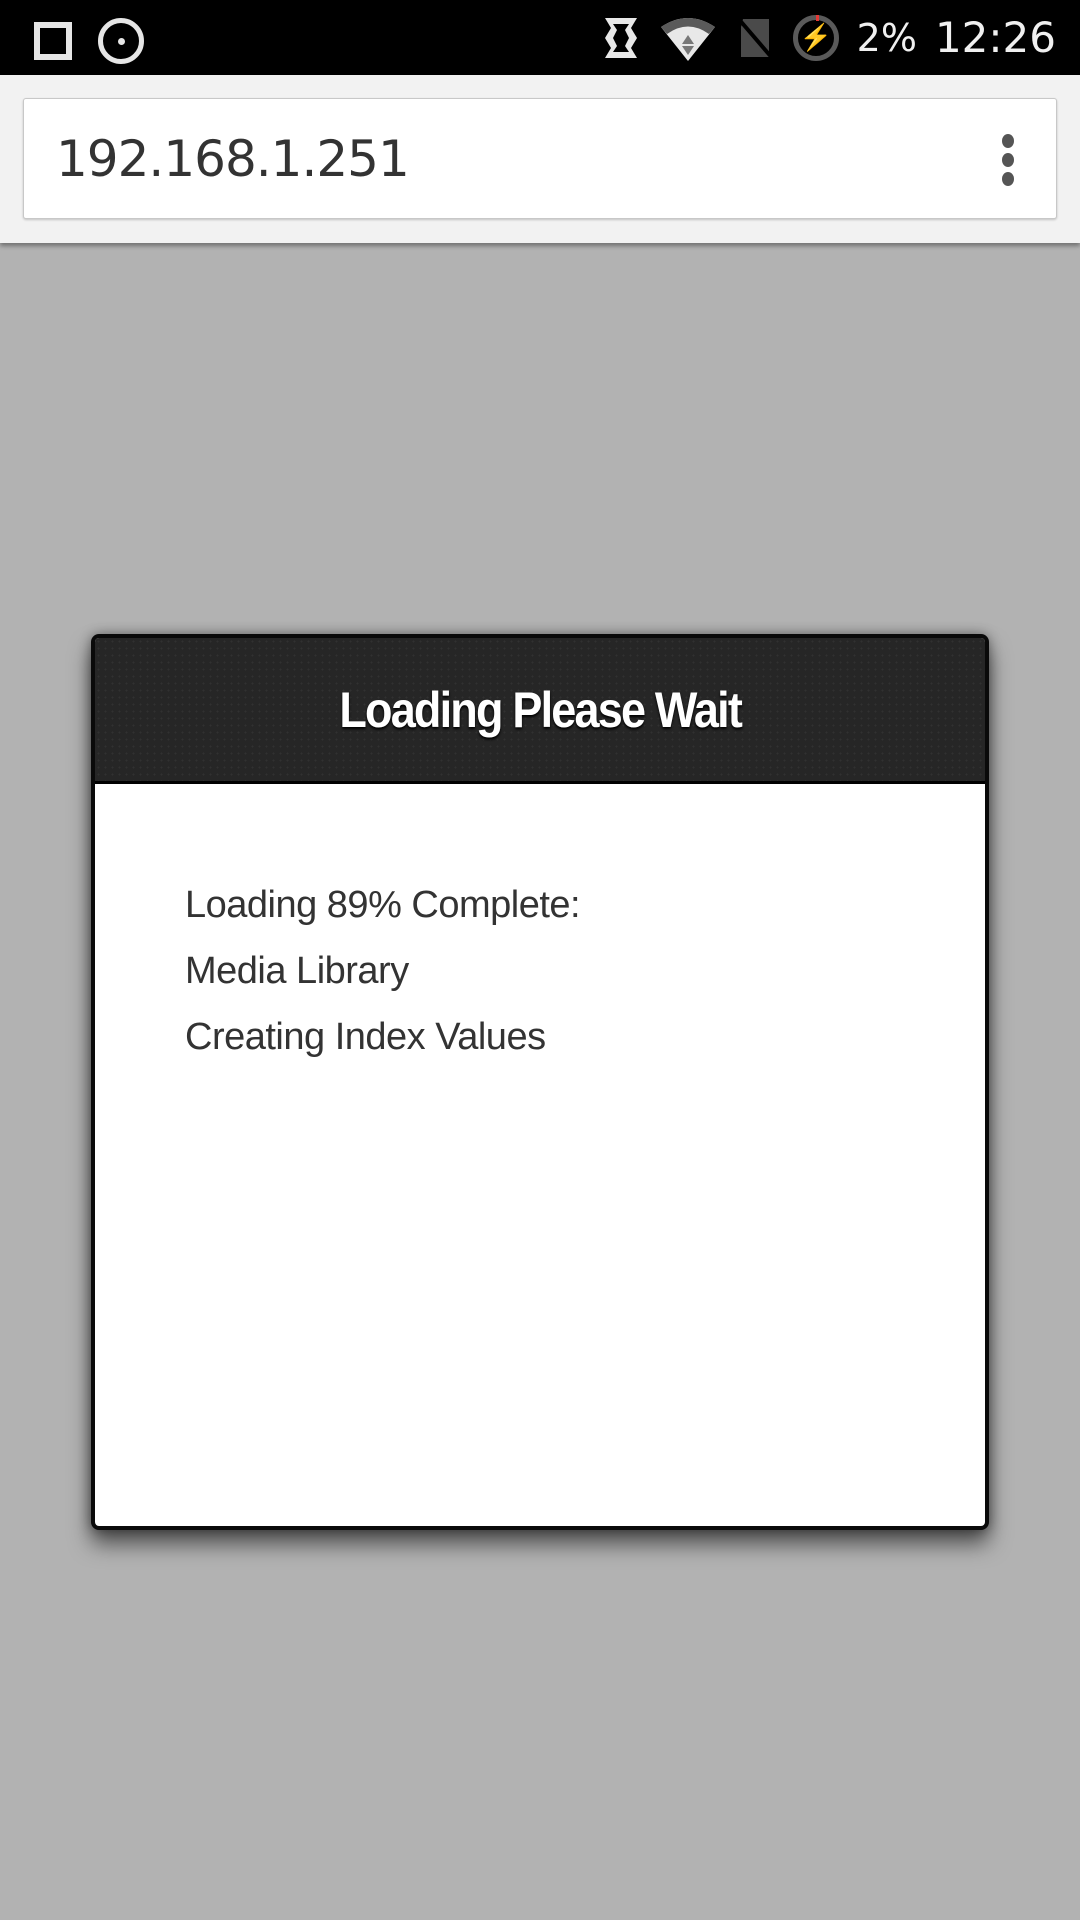 The width and height of the screenshot is (1080, 1920). Describe the element at coordinates (687, 39) in the screenshot. I see `wifi-icon` at that location.